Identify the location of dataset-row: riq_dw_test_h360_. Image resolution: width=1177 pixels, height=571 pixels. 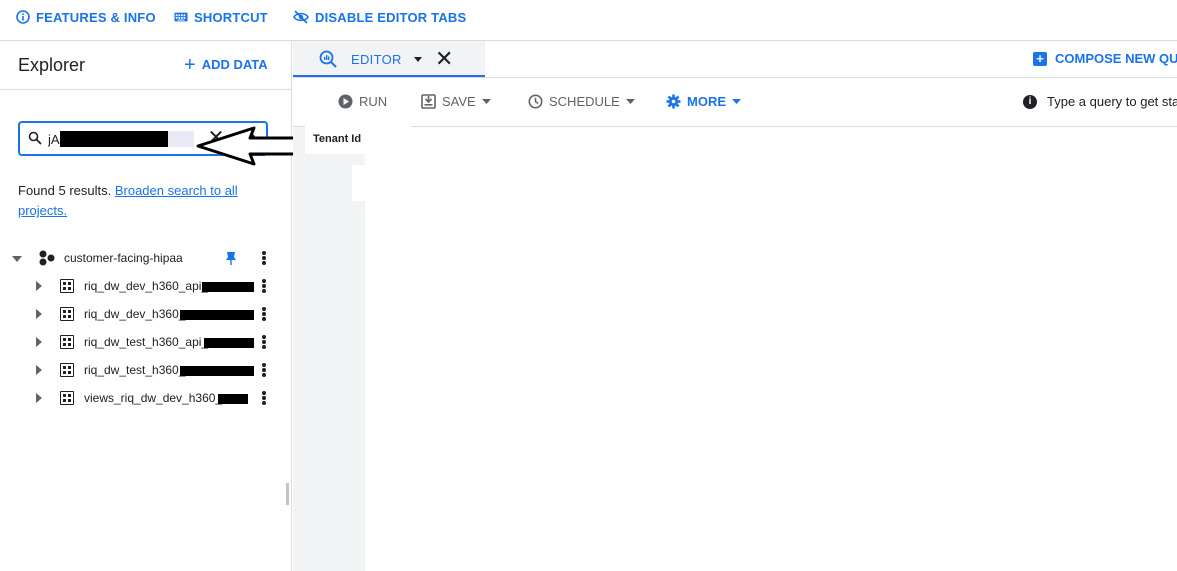
(140, 370).